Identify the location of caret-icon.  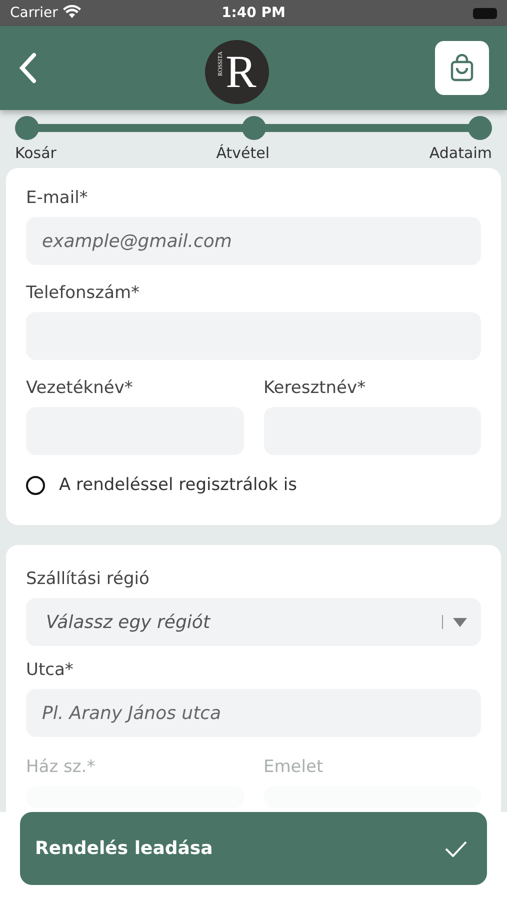
(460, 622).